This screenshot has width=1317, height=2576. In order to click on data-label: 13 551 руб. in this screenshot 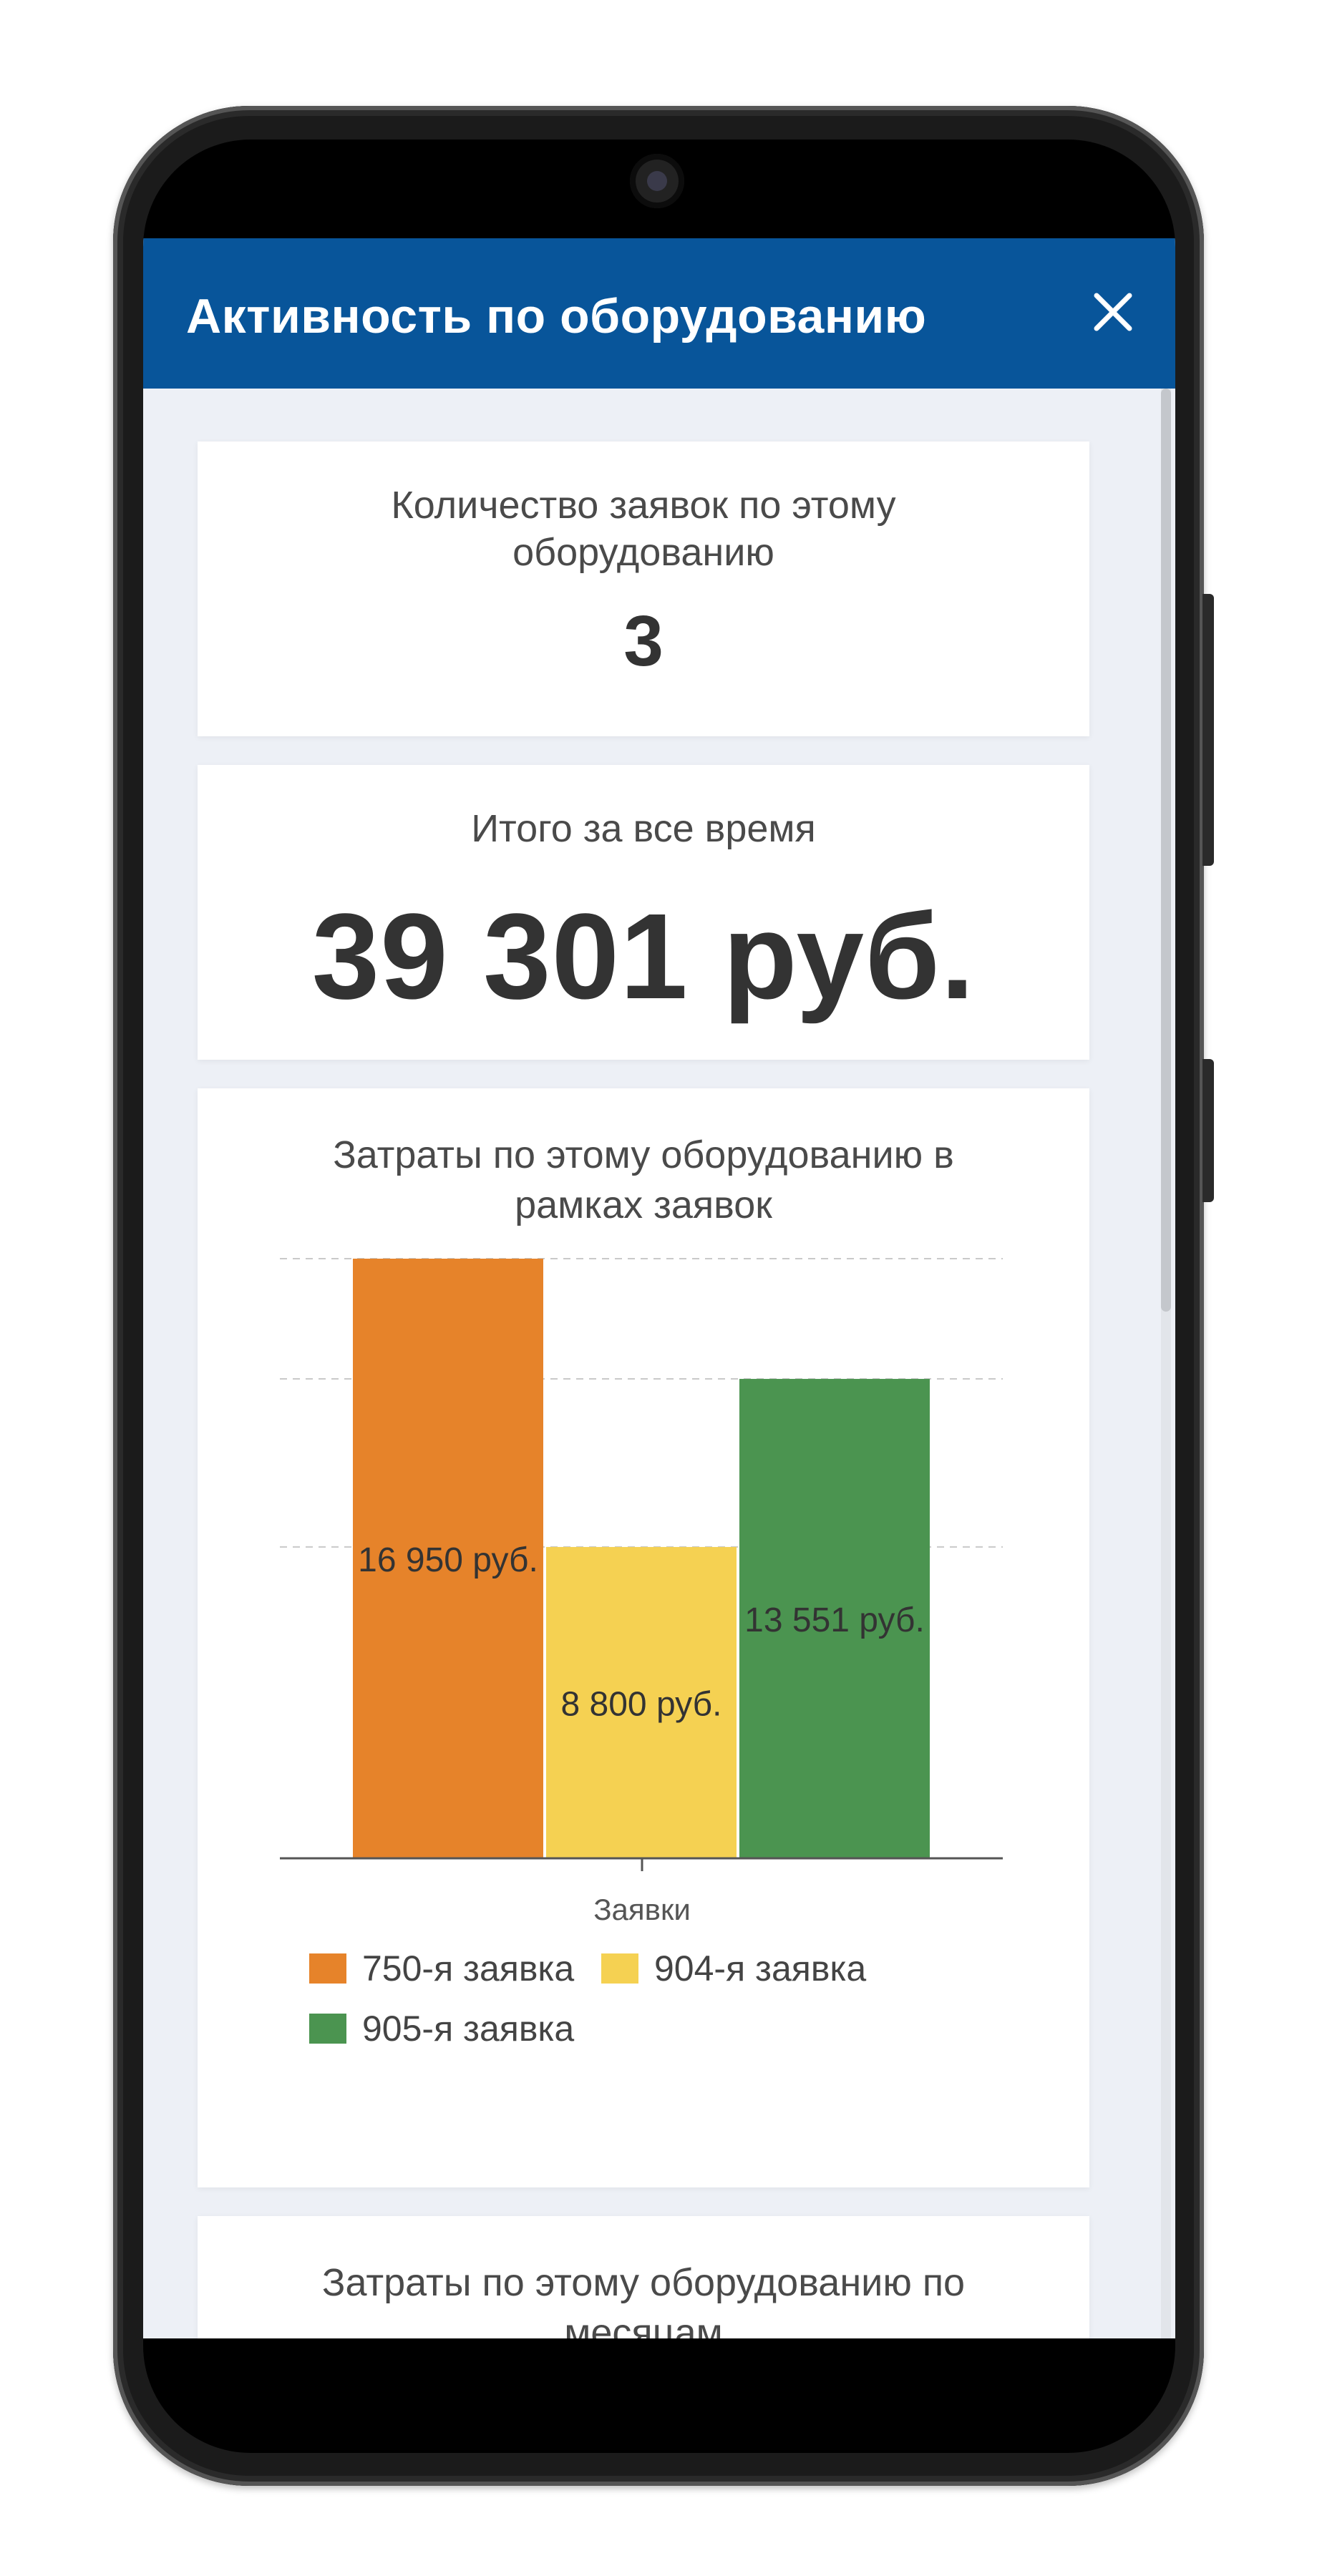, I will do `click(834, 1620)`.